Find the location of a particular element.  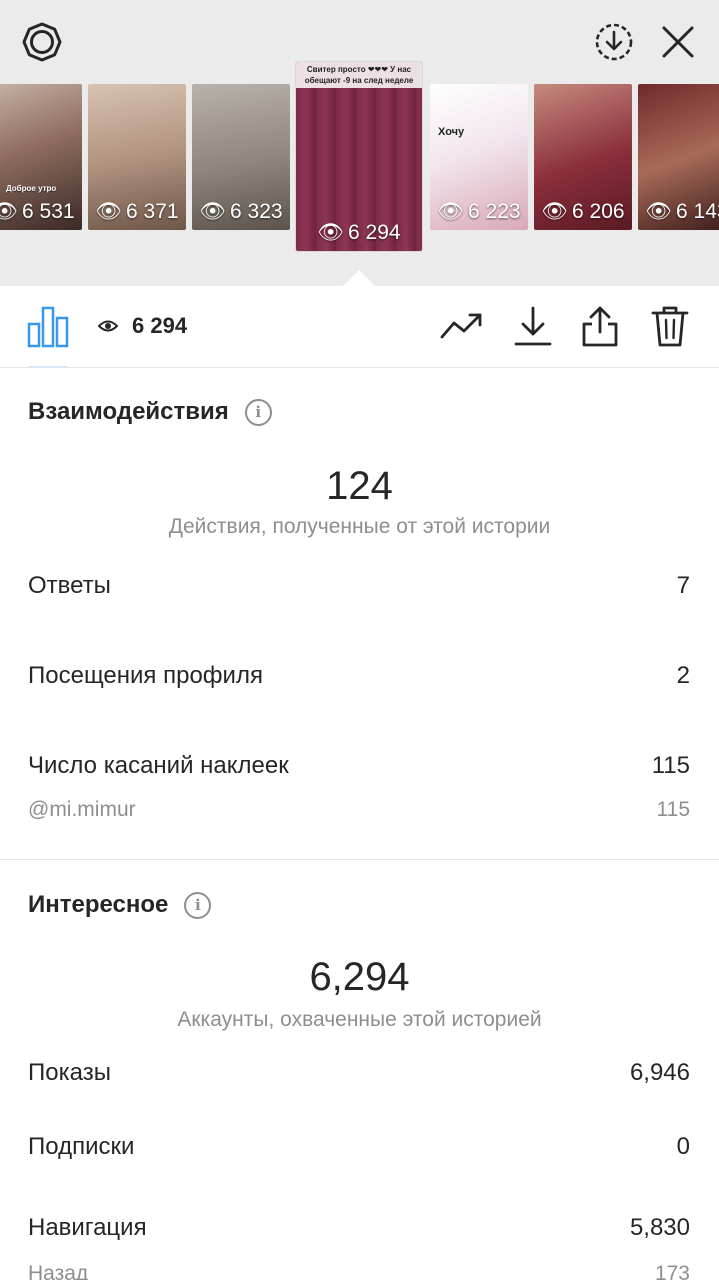

save-button is located at coordinates (533, 326).